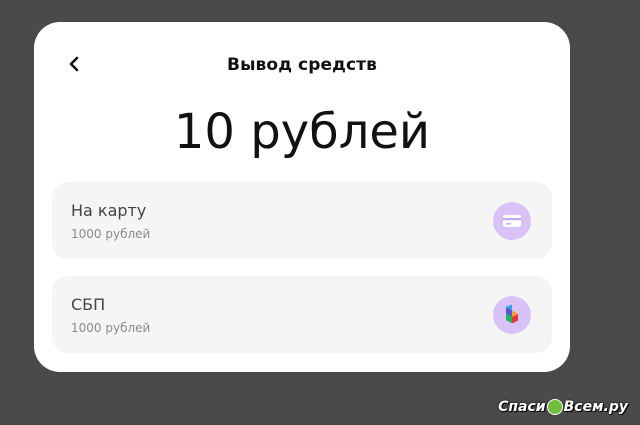 This screenshot has width=640, height=425. Describe the element at coordinates (111, 328) in the screenshot. I see `option-sbp-limit: 1000 рублей` at that location.